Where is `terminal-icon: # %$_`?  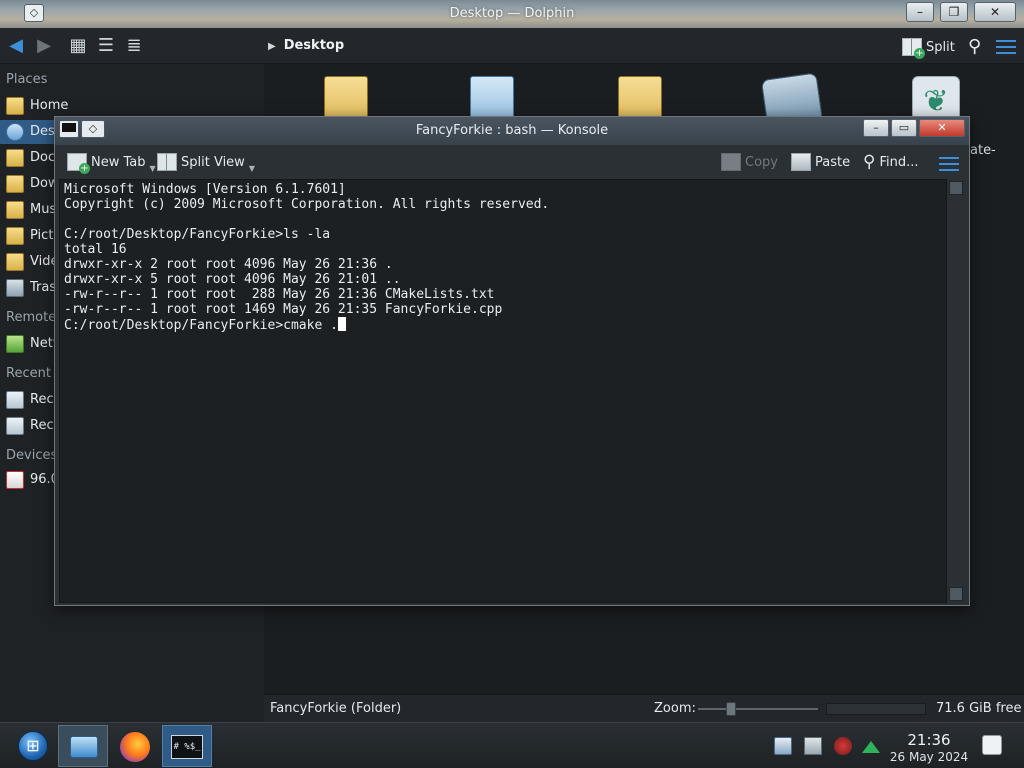
terminal-icon: # %$_ is located at coordinates (187, 747).